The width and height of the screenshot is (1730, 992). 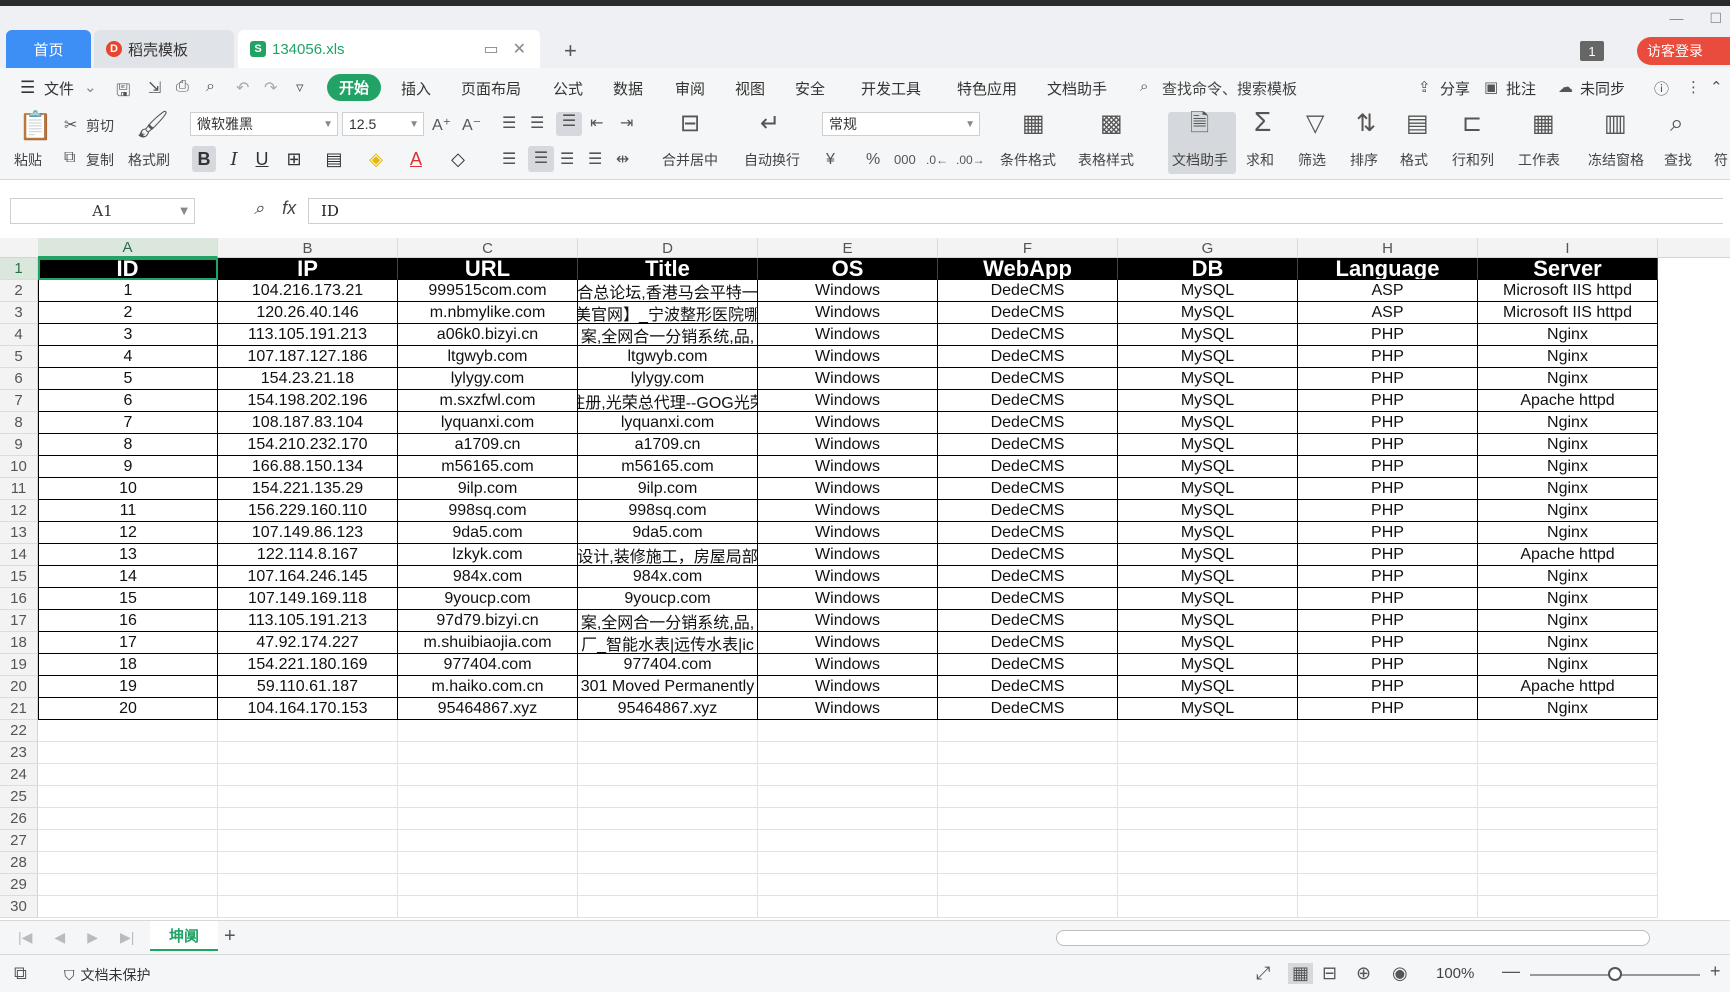 What do you see at coordinates (471, 126) in the screenshot?
I see `font-shrink-icon: A⁻` at bounding box center [471, 126].